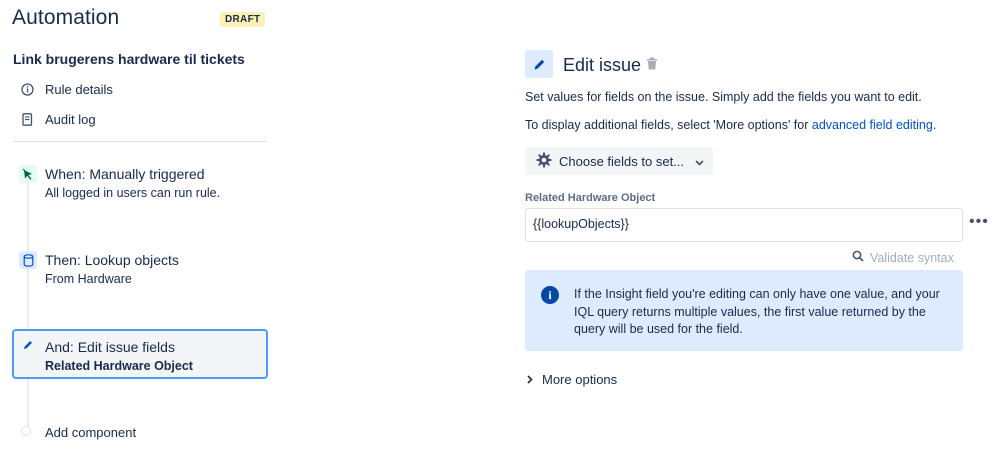 This screenshot has width=999, height=470. Describe the element at coordinates (28, 174) in the screenshot. I see `cursor-click-icon` at that location.